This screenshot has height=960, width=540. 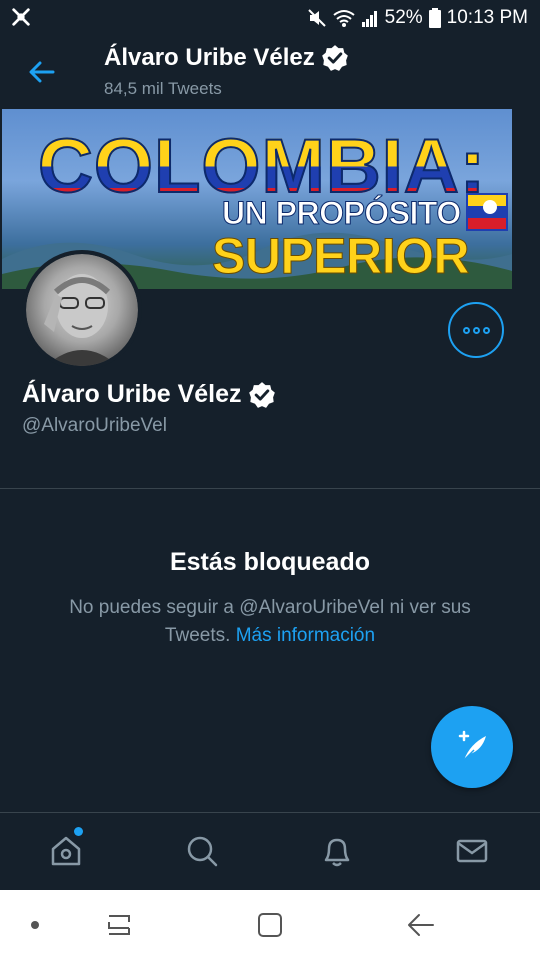 What do you see at coordinates (316, 18) in the screenshot?
I see `mute-icon` at bounding box center [316, 18].